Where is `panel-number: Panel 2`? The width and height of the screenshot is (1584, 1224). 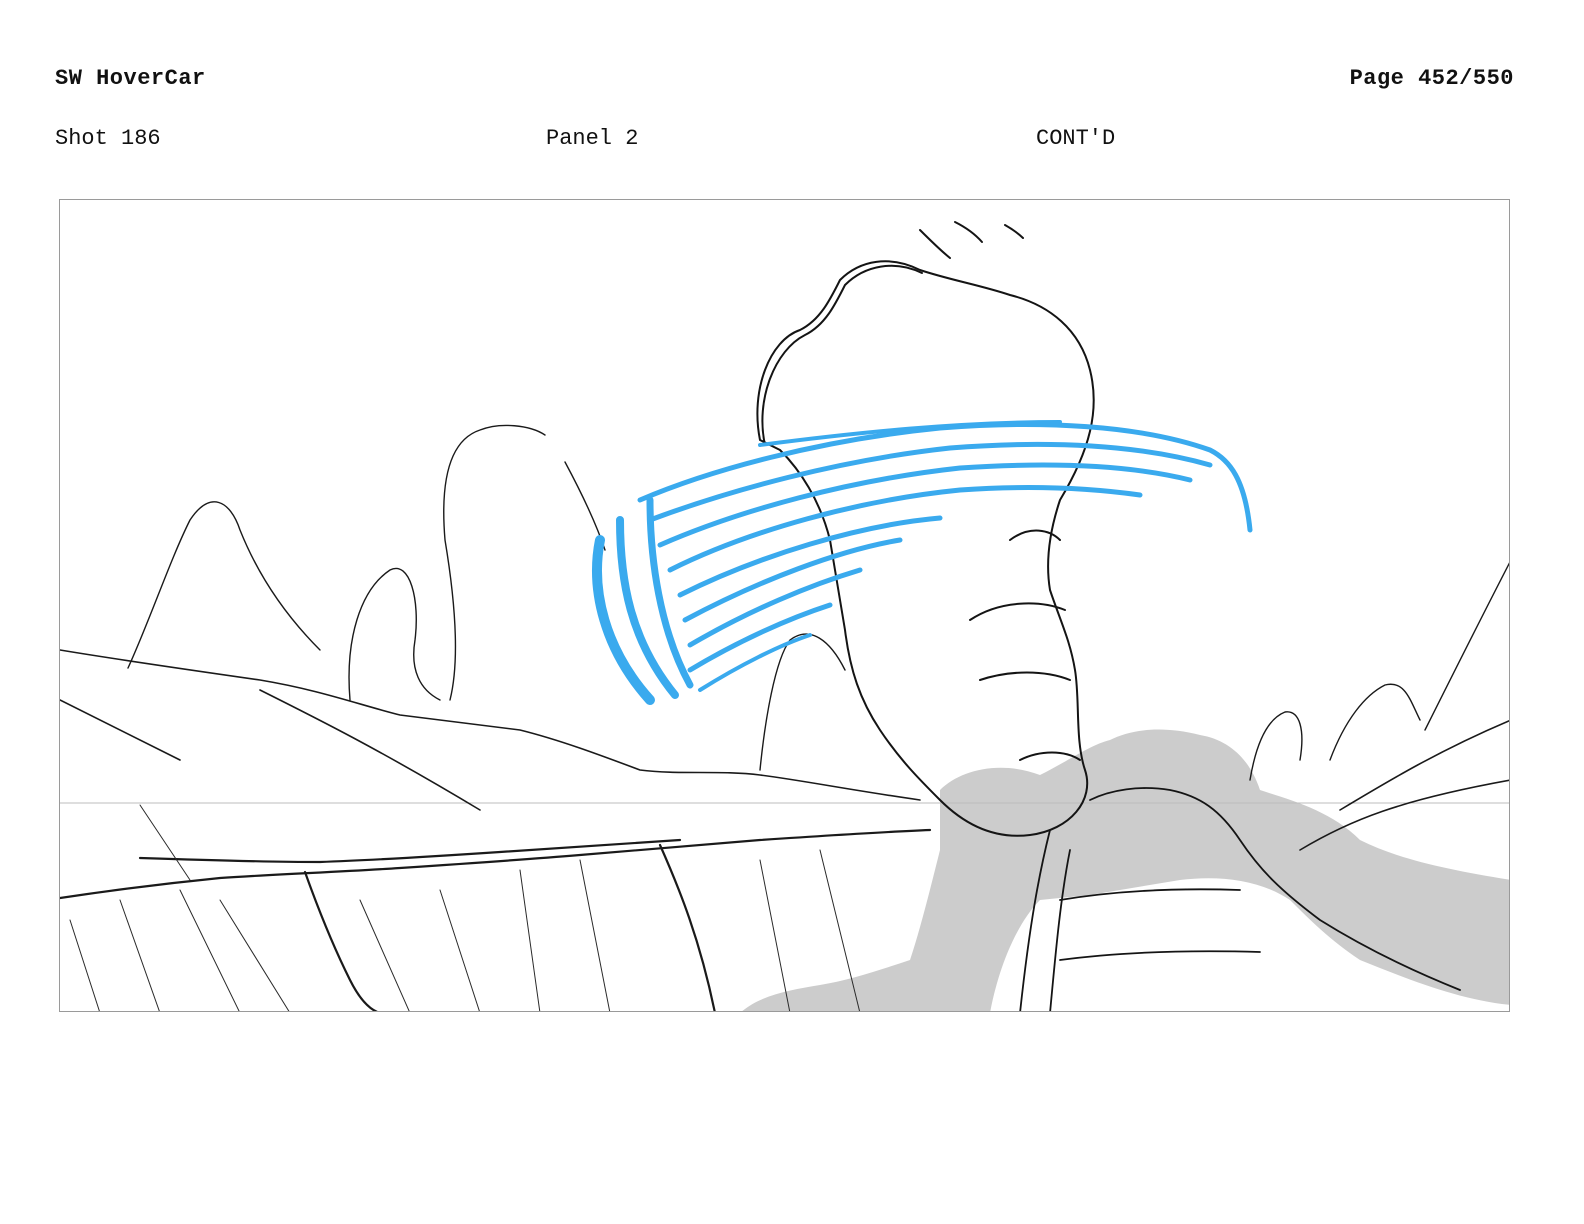
panel-number: Panel 2 is located at coordinates (592, 138).